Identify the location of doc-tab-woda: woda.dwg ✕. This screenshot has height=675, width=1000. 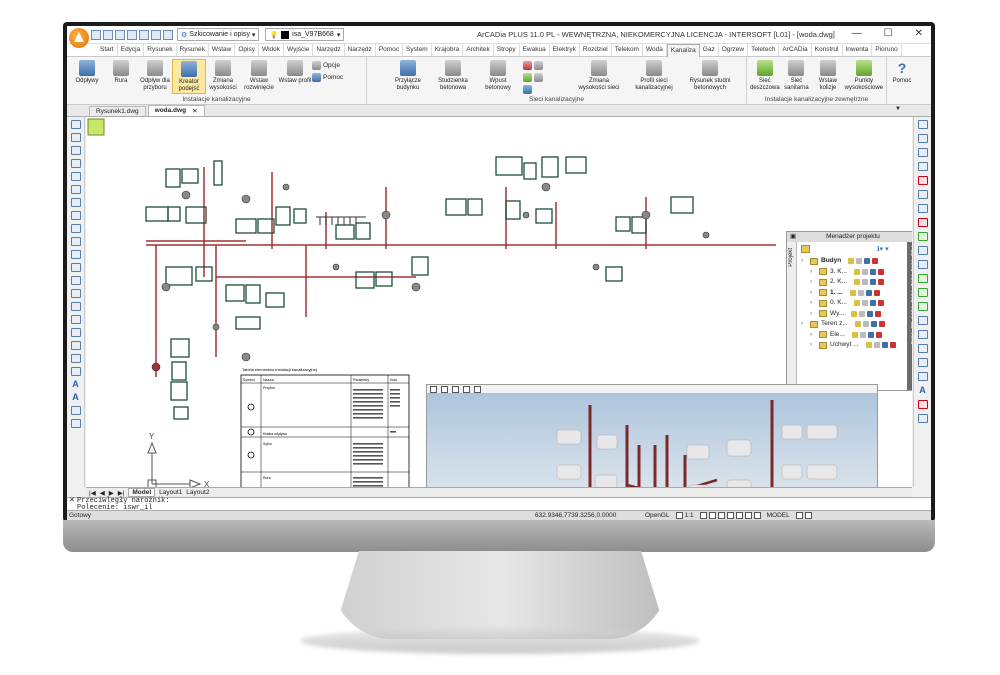
(176, 110).